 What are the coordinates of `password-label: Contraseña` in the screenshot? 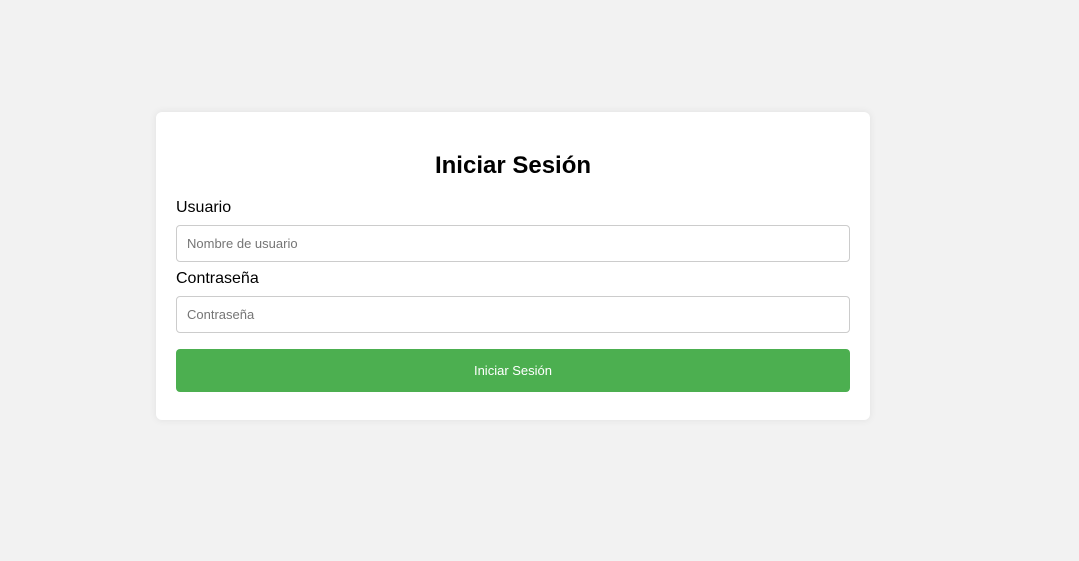 It's located at (217, 278).